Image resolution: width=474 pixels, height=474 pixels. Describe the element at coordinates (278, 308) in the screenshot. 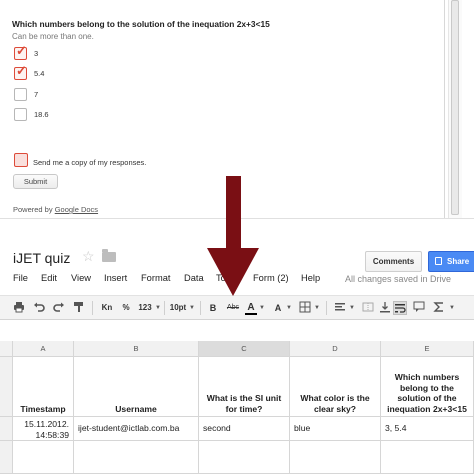

I see `fill-color-button: A` at that location.